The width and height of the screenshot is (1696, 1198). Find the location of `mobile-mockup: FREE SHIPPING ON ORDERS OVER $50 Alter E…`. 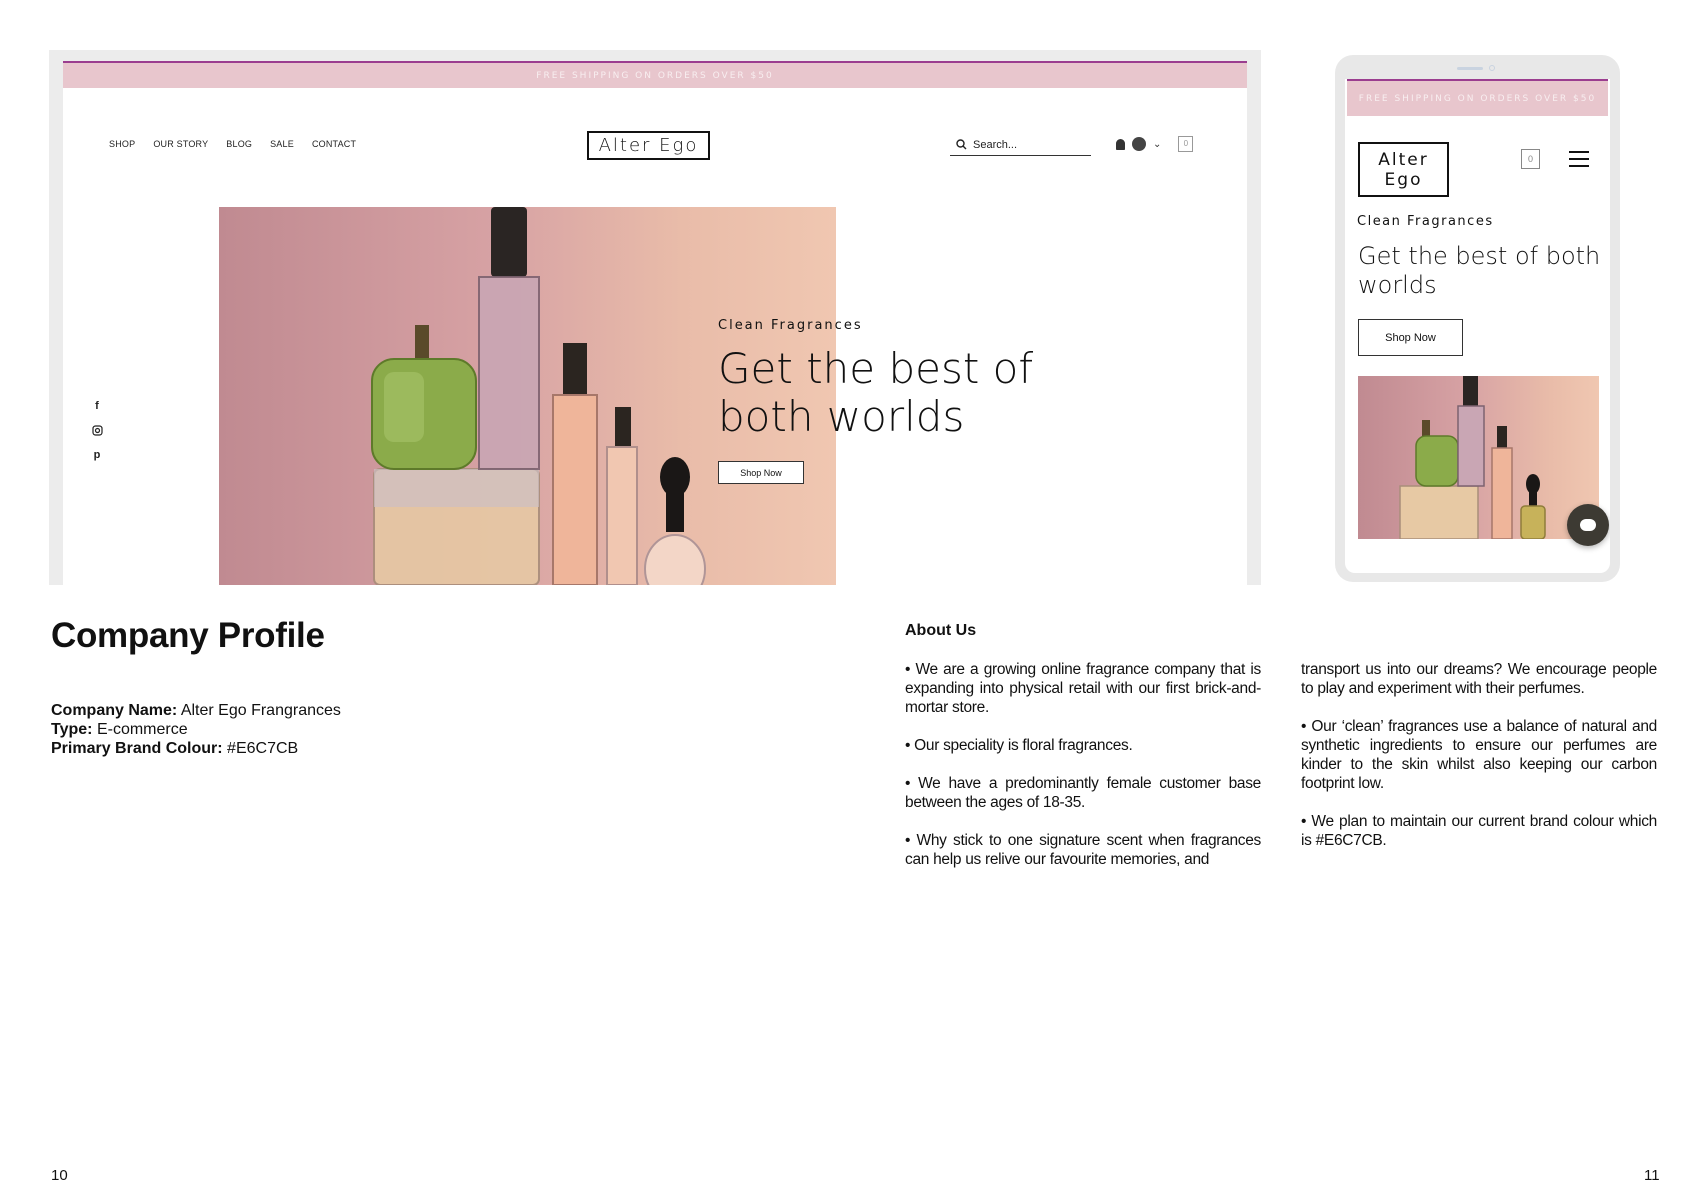

mobile-mockup: FREE SHIPPING ON ORDERS OVER $50 Alter E… is located at coordinates (1477, 318).